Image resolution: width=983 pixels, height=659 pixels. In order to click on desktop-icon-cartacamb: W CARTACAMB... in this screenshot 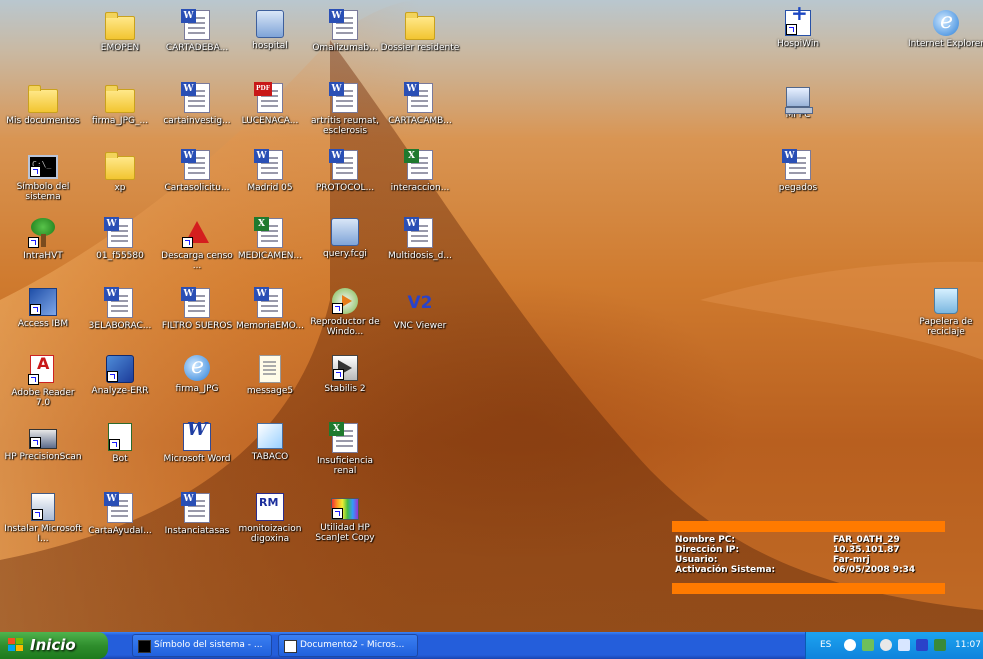, I will do `click(420, 104)`.